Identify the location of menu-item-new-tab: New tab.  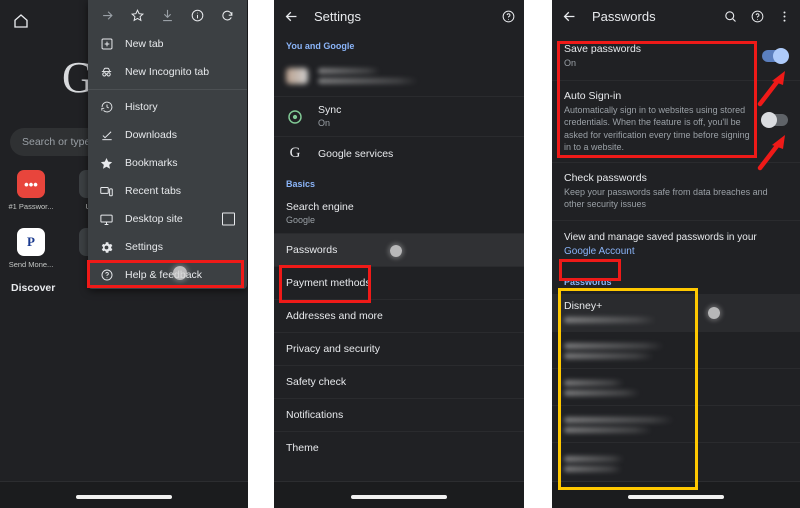
(167, 44).